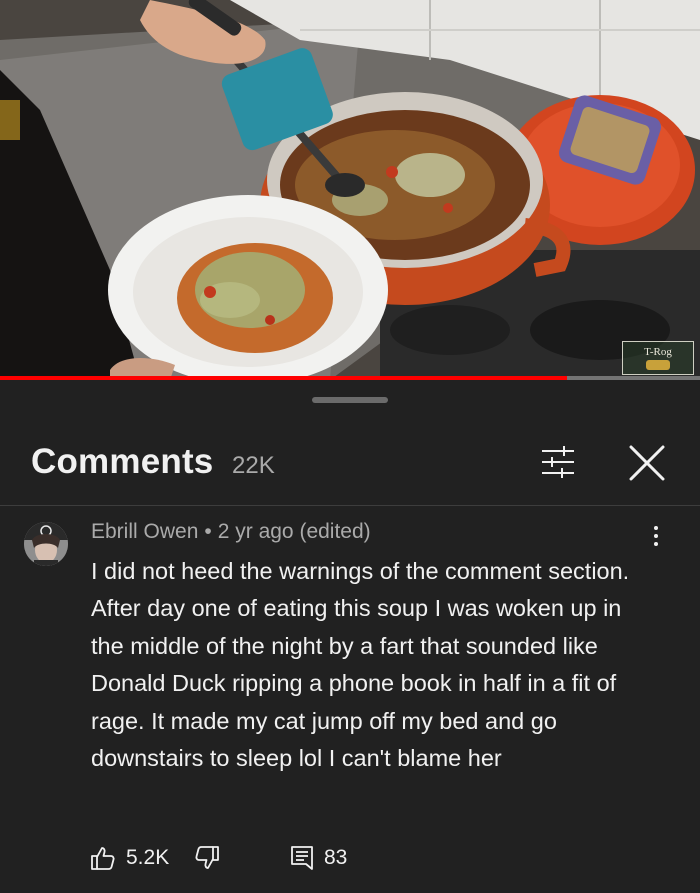 The image size is (700, 893). I want to click on comment-icon, so click(302, 858).